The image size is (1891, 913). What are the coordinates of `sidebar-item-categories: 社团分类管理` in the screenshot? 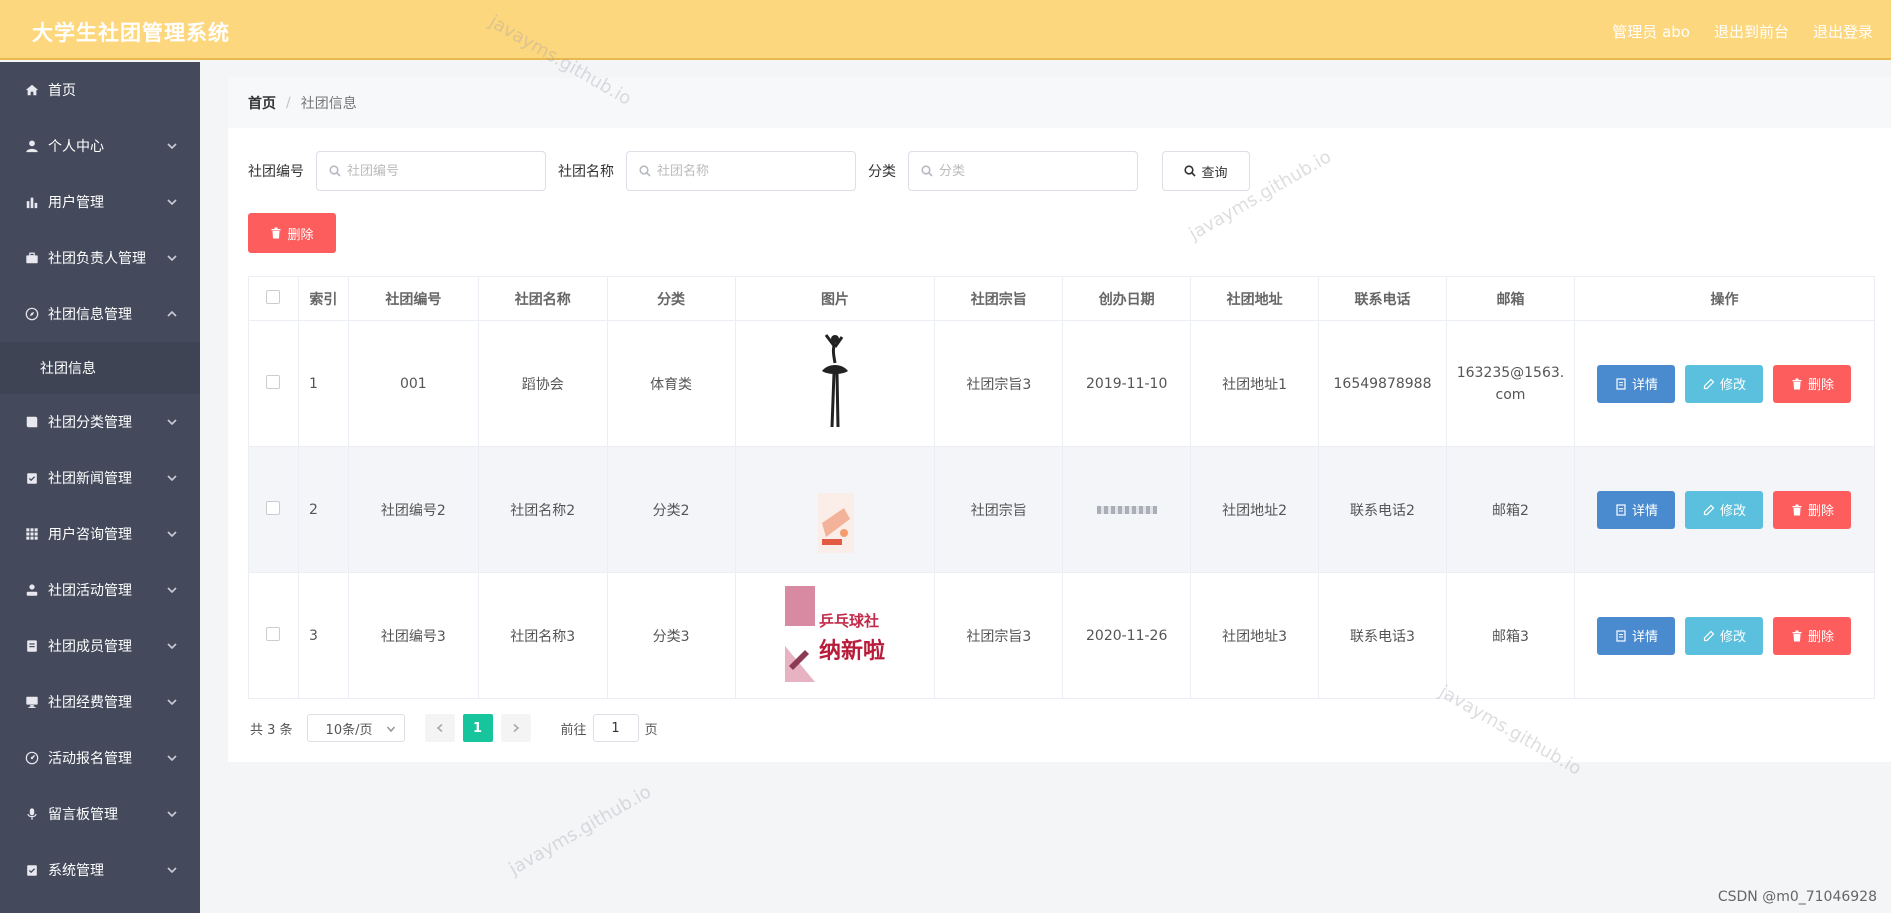 It's located at (100, 422).